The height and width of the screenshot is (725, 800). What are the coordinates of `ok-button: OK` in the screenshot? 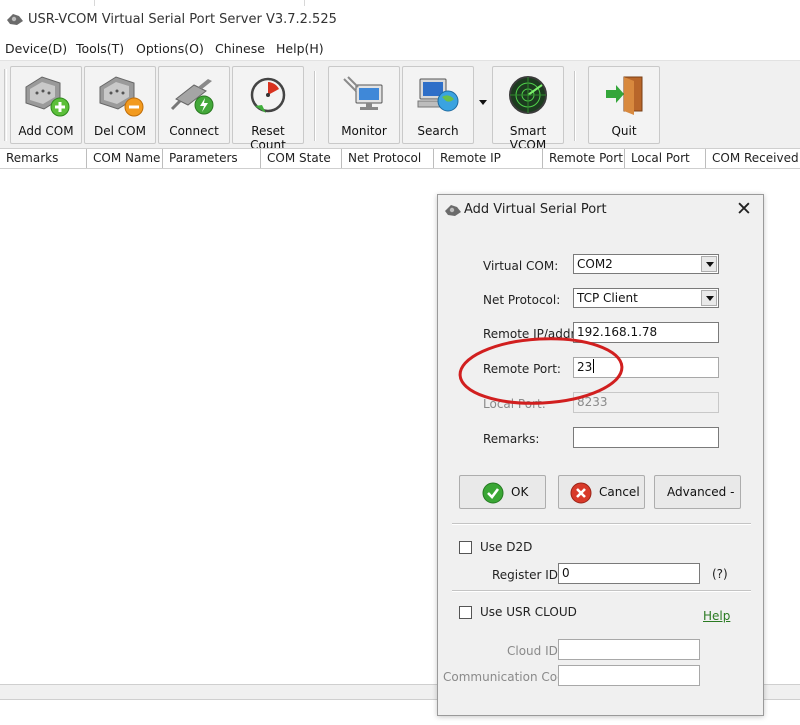 It's located at (502, 492).